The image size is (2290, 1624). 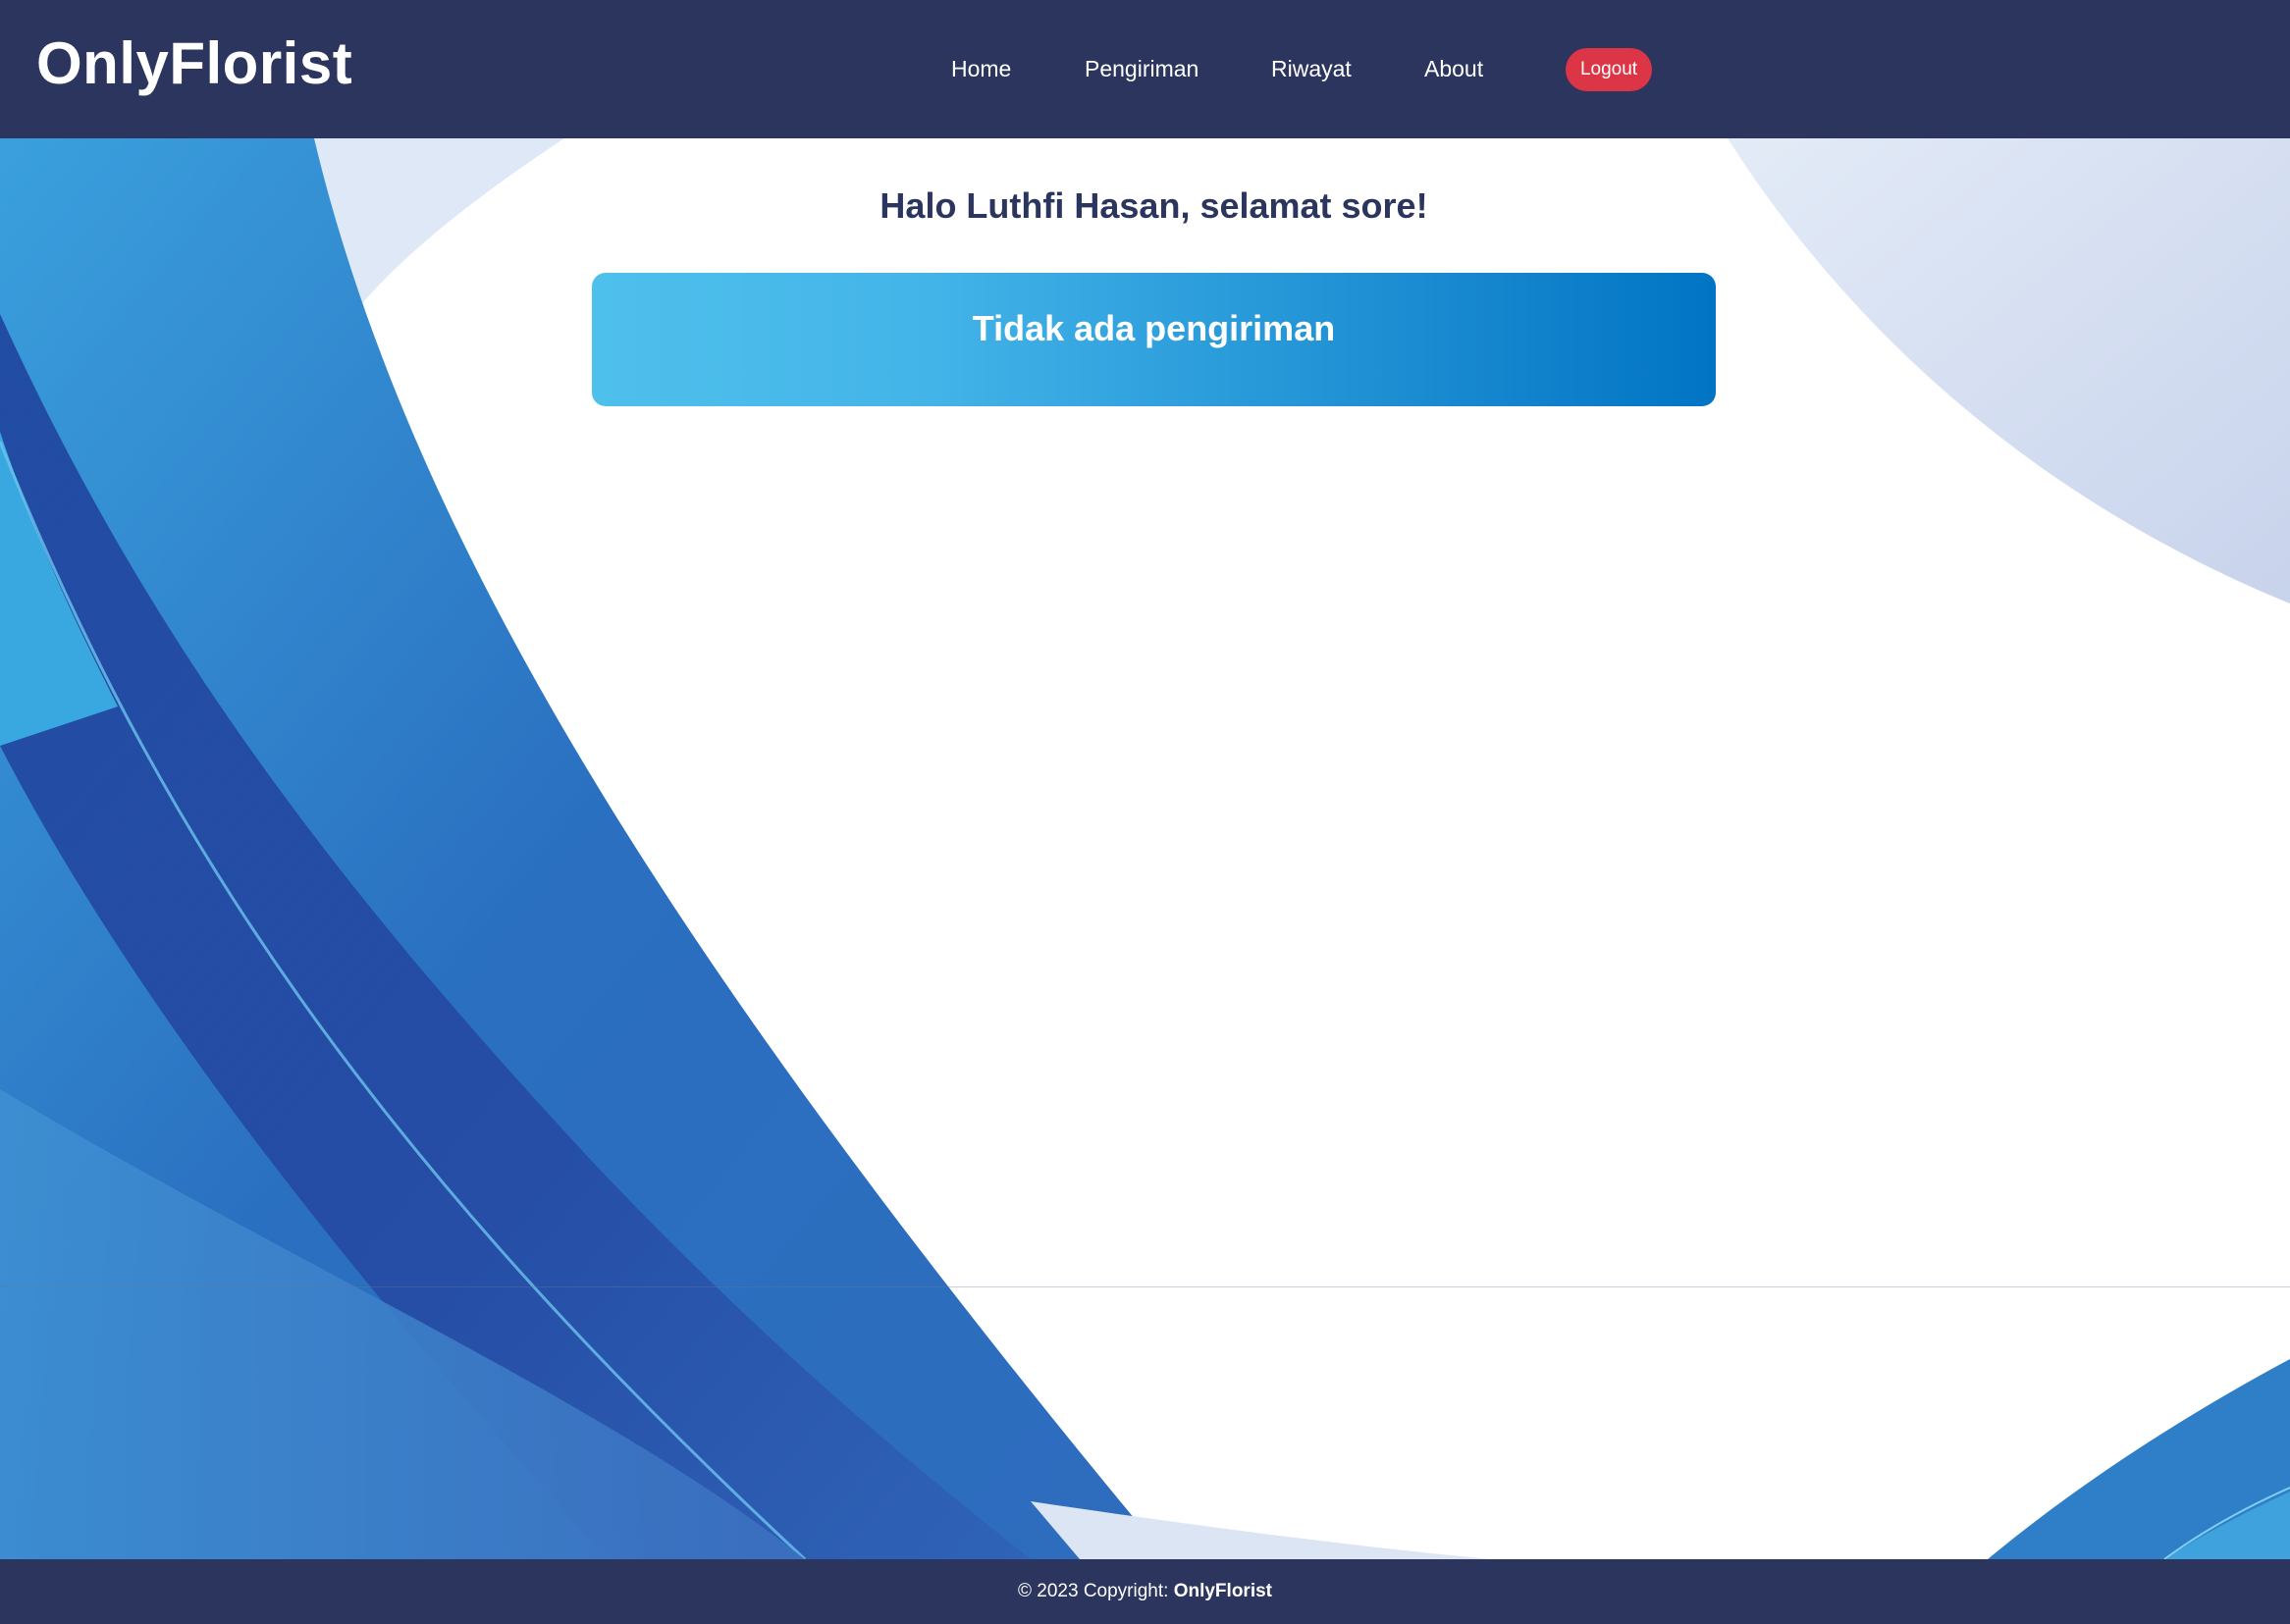 What do you see at coordinates (1311, 68) in the screenshot?
I see `nav-riwayat-link: Riwayat` at bounding box center [1311, 68].